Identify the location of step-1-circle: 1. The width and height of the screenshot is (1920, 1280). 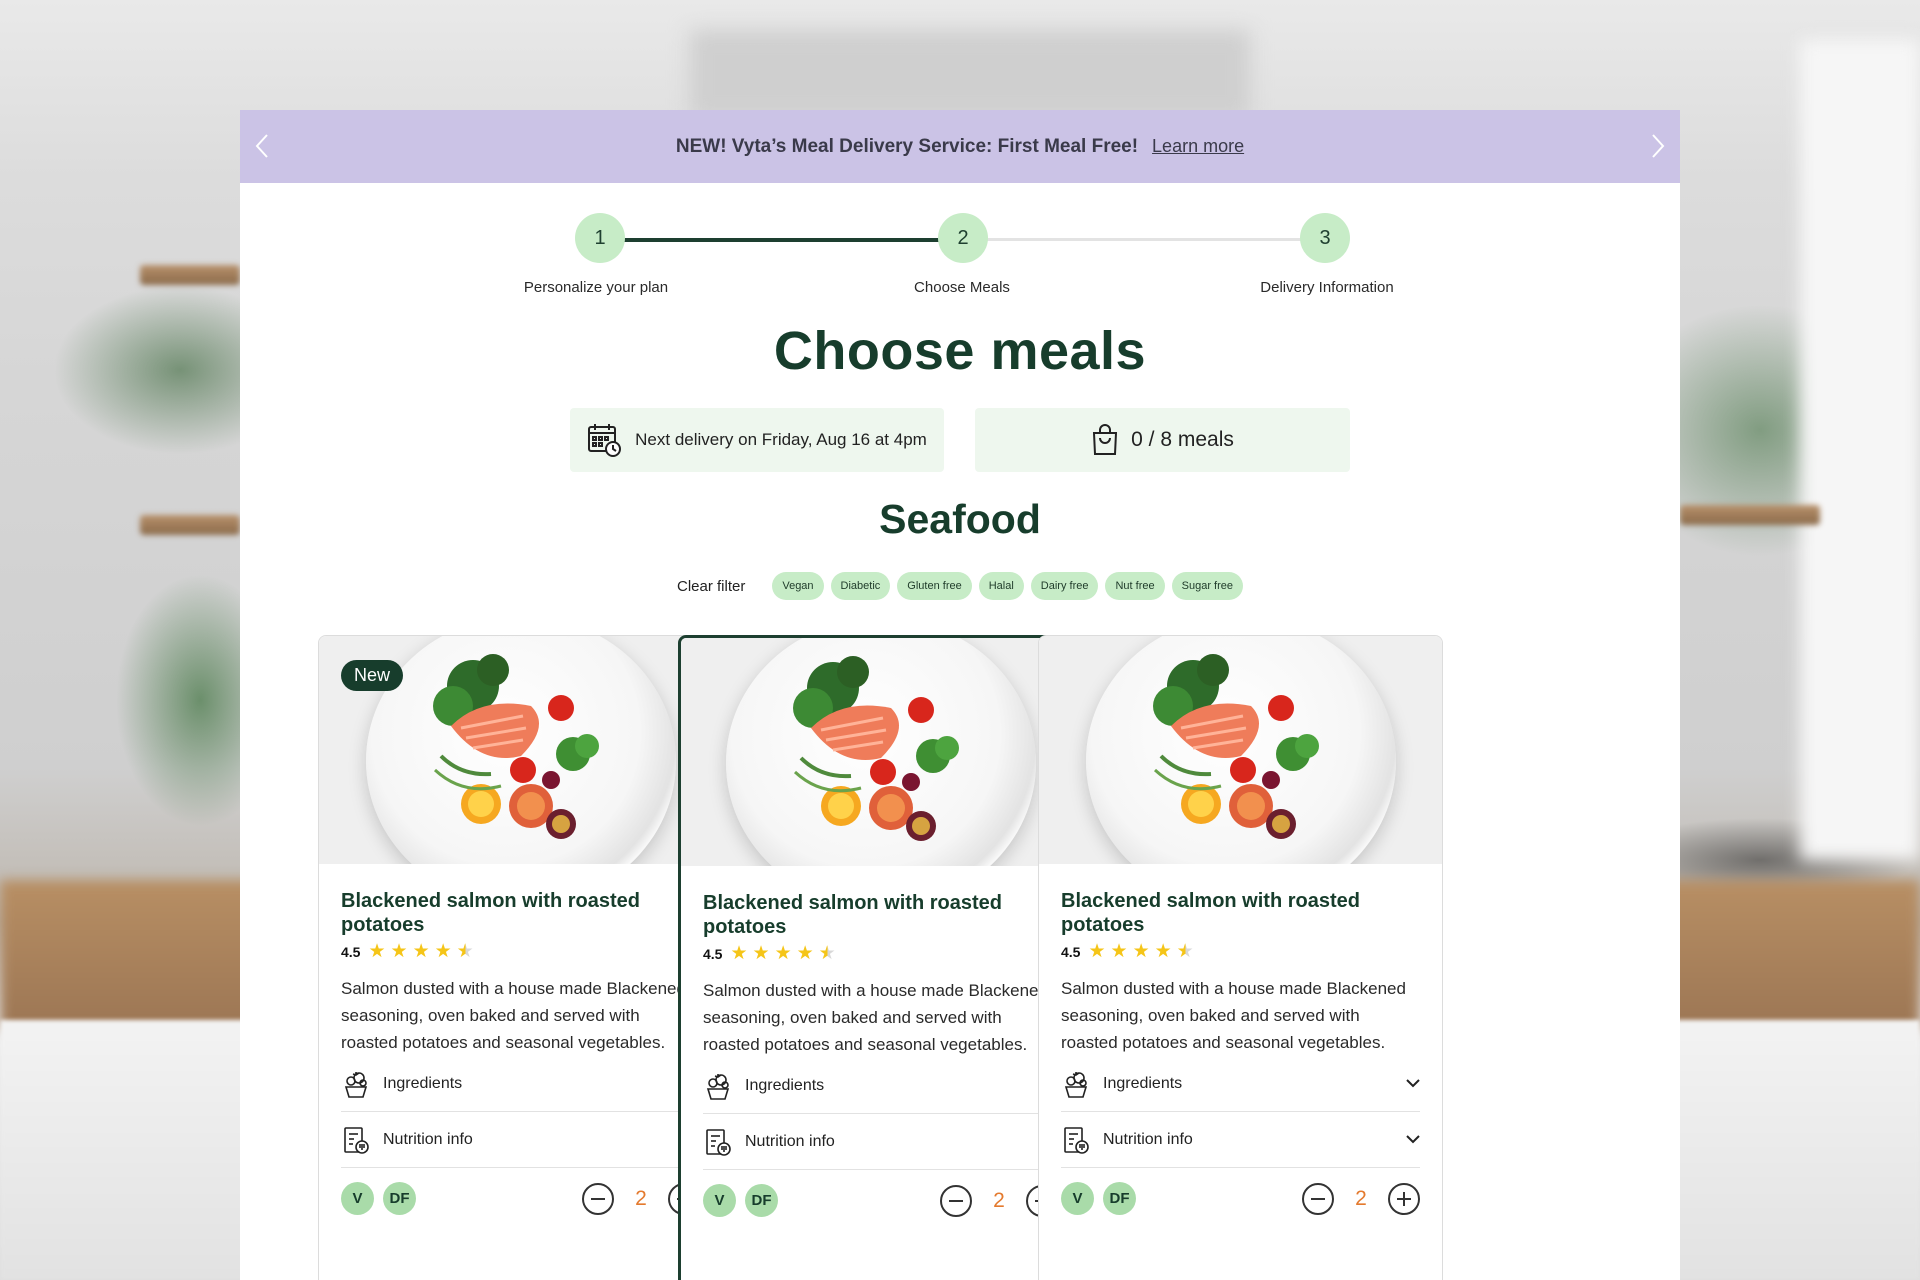
(600, 238).